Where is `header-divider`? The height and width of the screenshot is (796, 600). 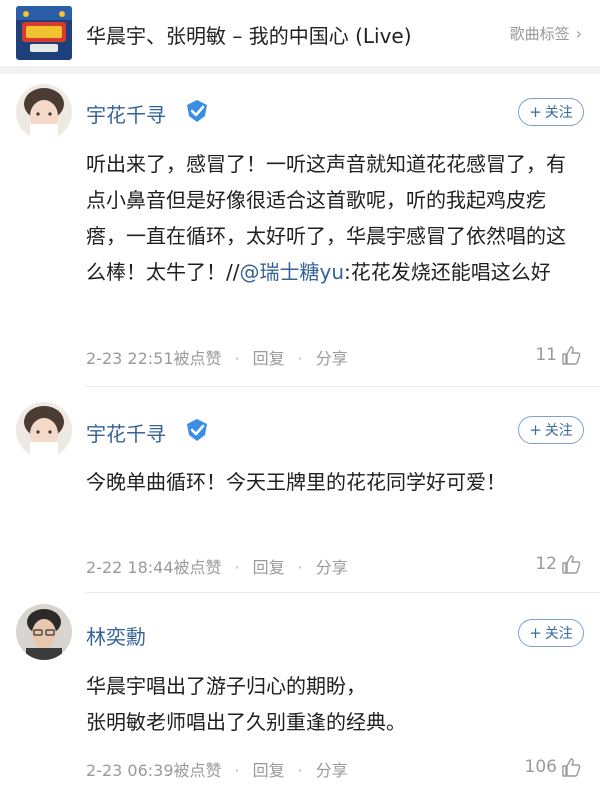 header-divider is located at coordinates (300, 70).